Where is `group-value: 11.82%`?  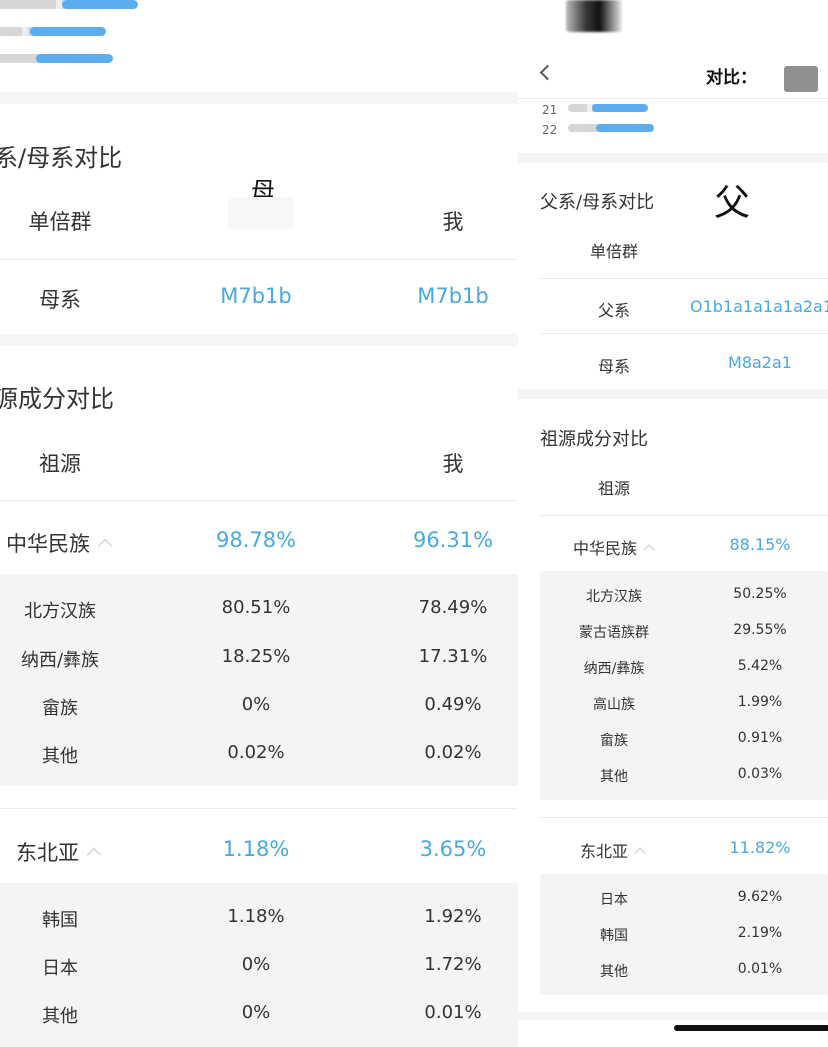
group-value: 11.82% is located at coordinates (760, 847).